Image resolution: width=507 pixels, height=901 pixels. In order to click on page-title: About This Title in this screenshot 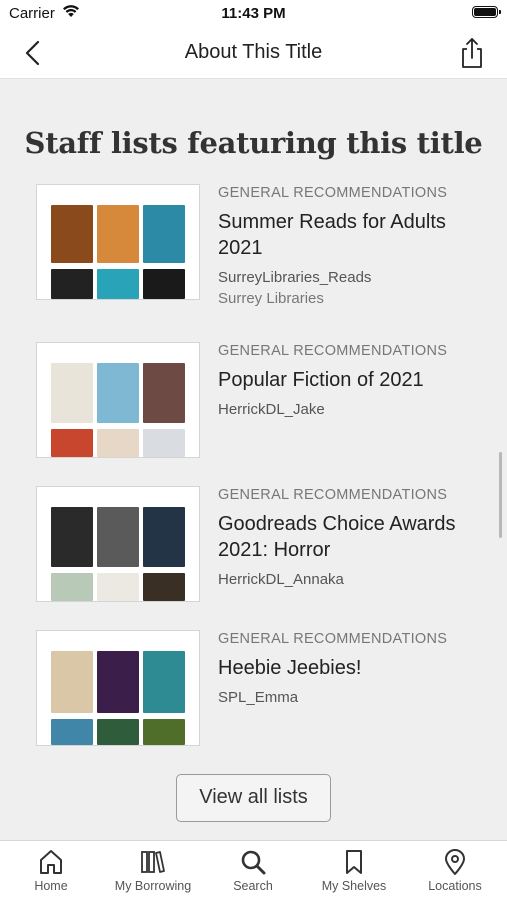, I will do `click(253, 52)`.